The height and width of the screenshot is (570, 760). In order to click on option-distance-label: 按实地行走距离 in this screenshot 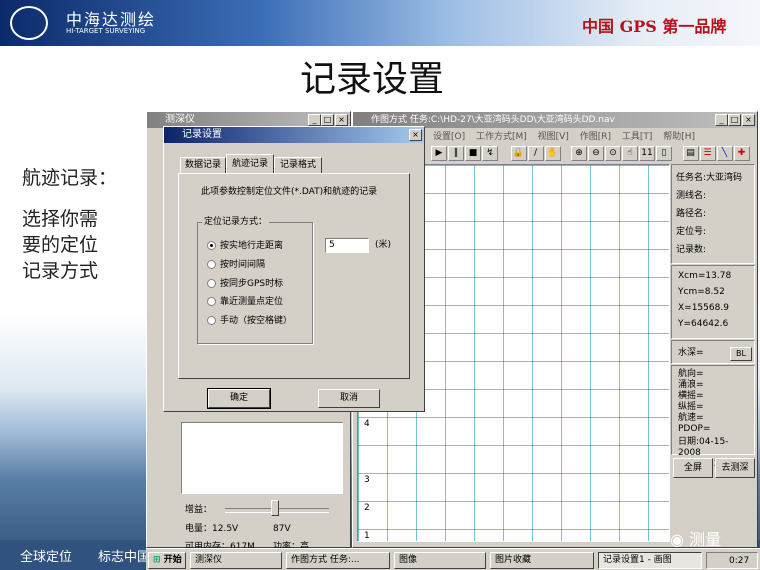, I will do `click(252, 246)`.